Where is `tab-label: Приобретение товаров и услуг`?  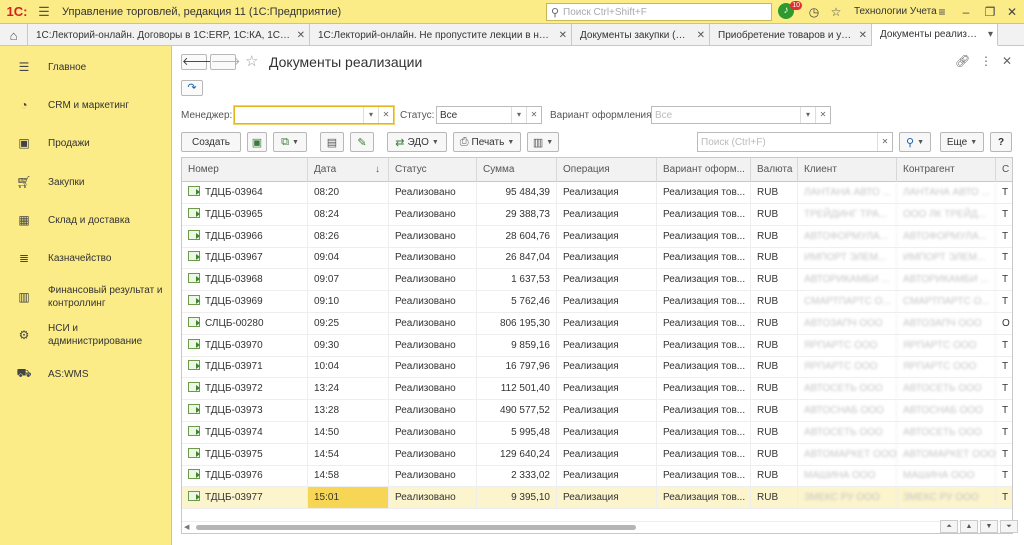 tab-label: Приобретение товаров и услуг is located at coordinates (785, 35).